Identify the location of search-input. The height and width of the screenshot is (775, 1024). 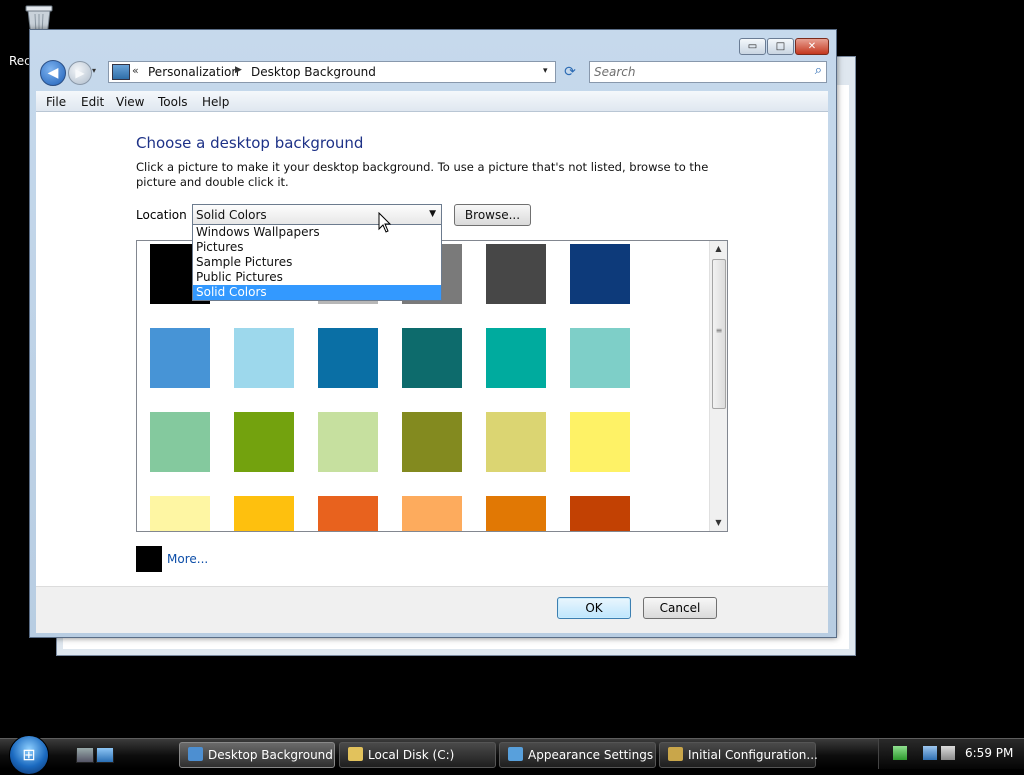
(696, 71).